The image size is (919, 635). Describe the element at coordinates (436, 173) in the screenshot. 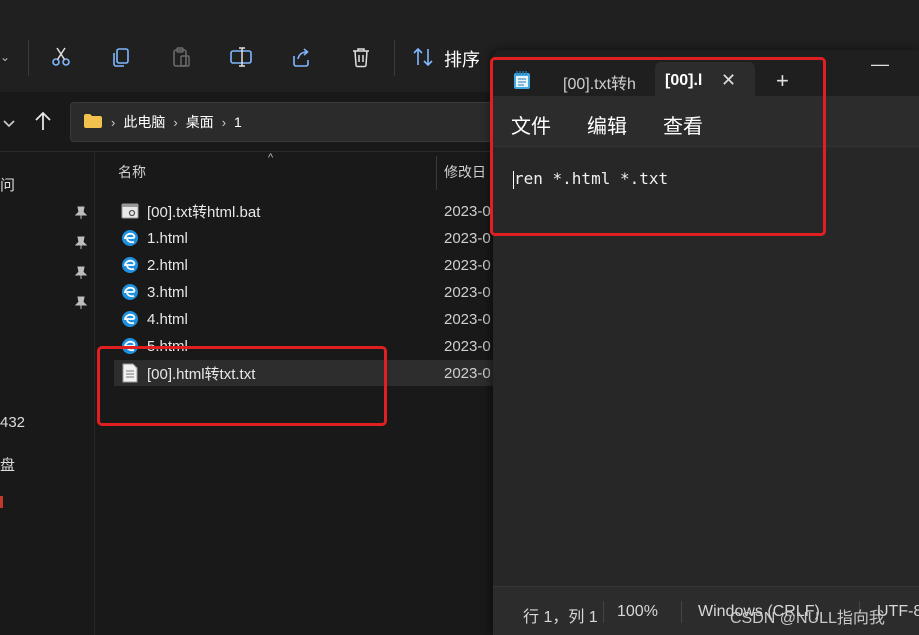

I see `column-divider` at that location.